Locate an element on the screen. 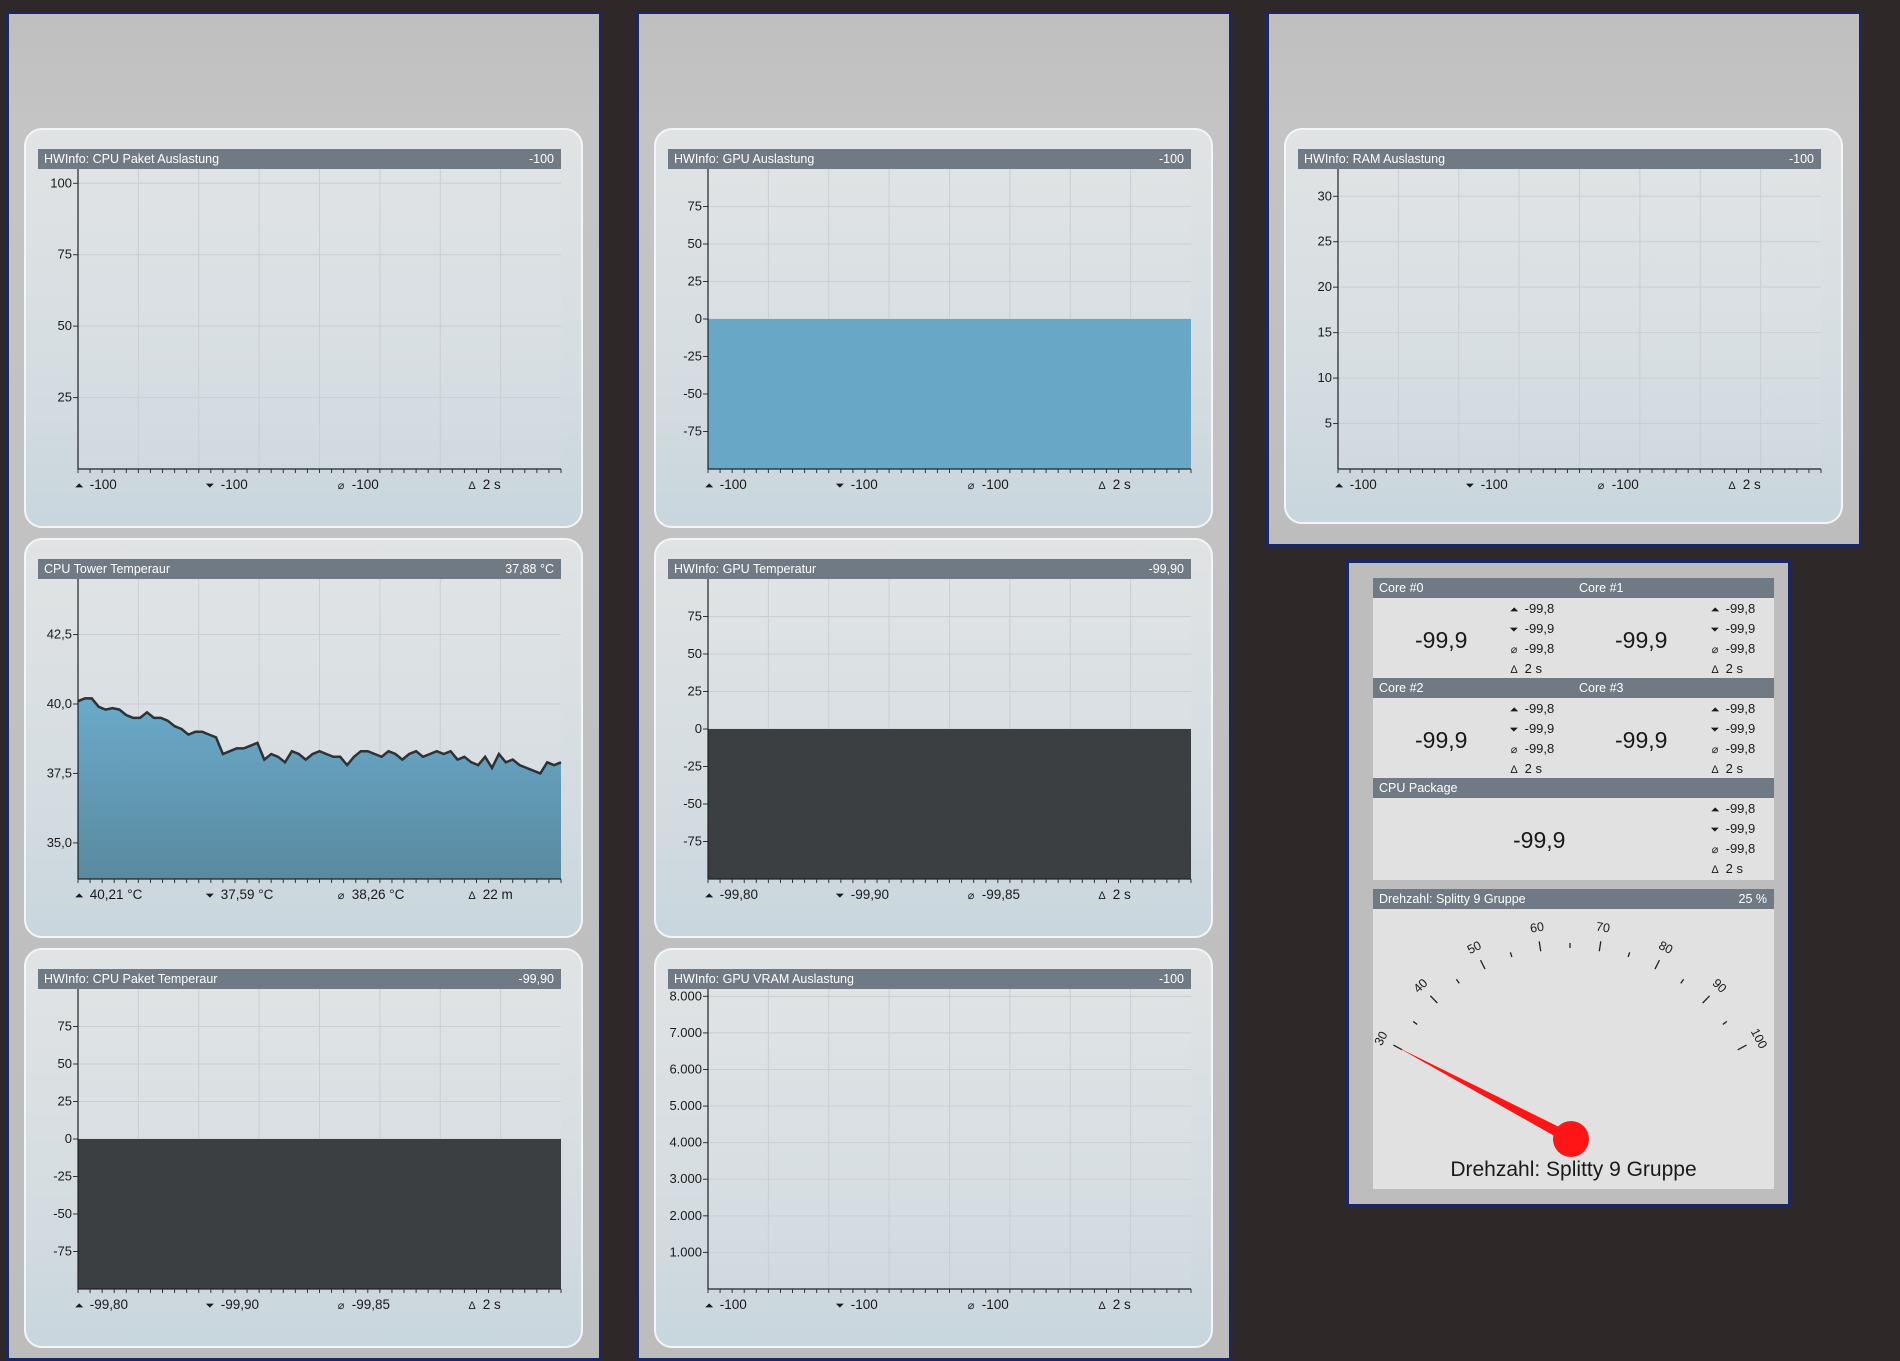  chart-plot-ram-load: 51015202530 is located at coordinates (1569, 323).